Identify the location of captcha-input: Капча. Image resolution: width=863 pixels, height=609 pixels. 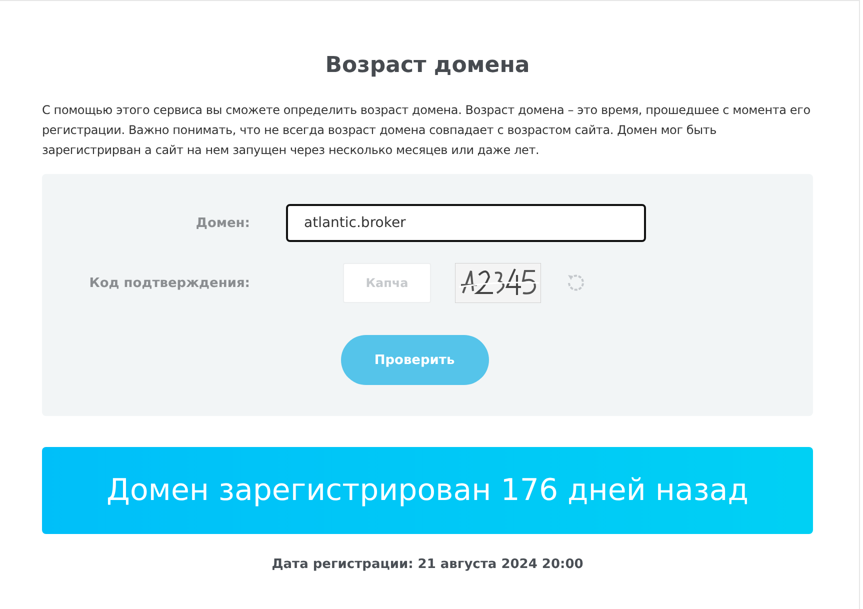
(387, 283).